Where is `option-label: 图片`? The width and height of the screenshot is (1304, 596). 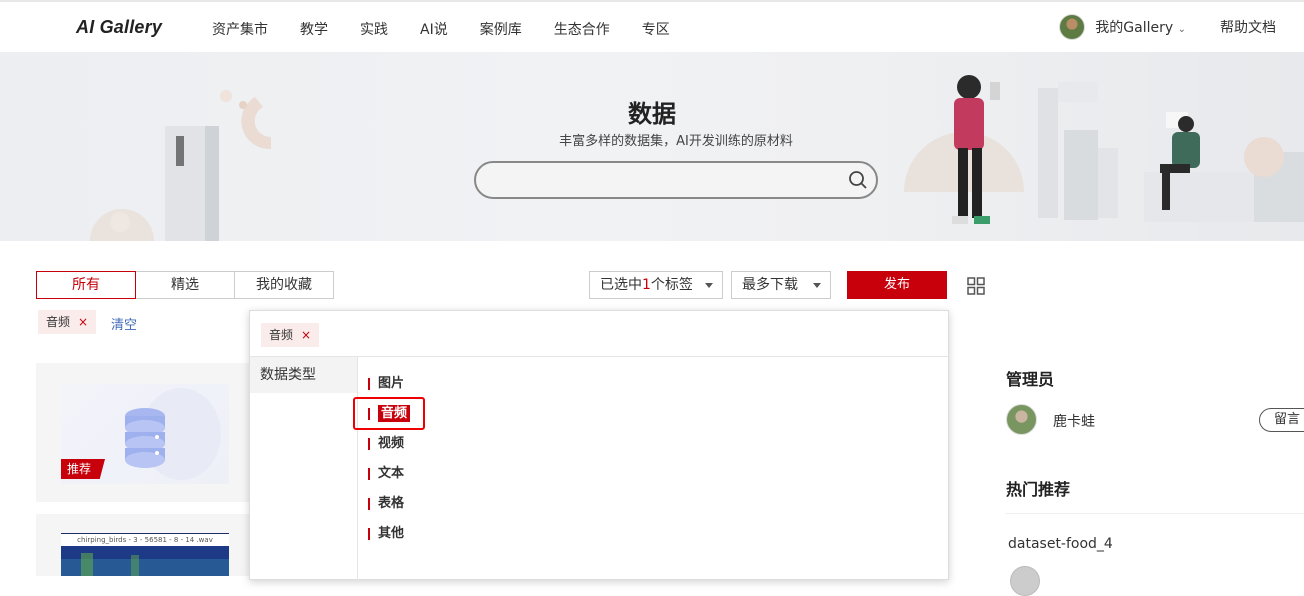
option-label: 图片 is located at coordinates (391, 383).